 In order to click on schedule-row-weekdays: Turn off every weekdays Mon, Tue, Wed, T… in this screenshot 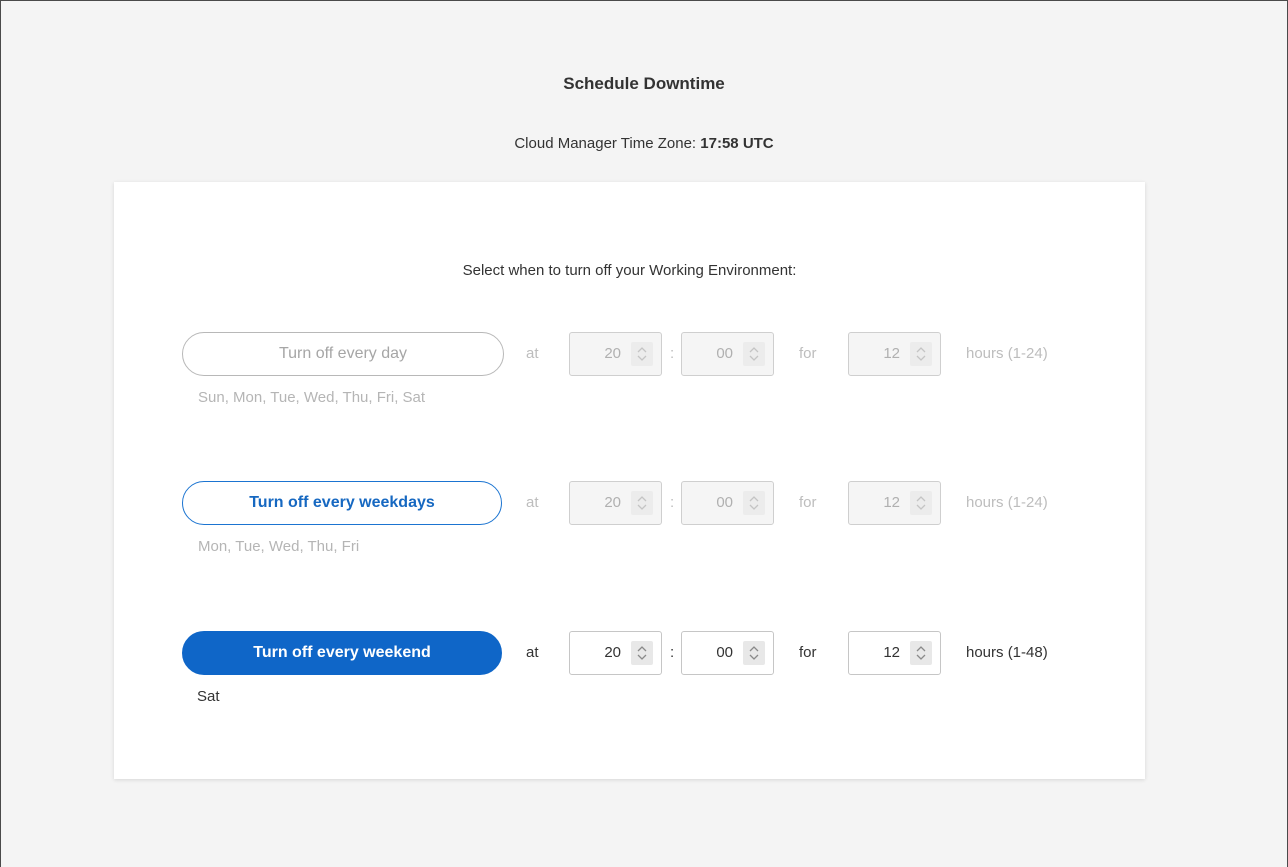, I will do `click(629, 526)`.